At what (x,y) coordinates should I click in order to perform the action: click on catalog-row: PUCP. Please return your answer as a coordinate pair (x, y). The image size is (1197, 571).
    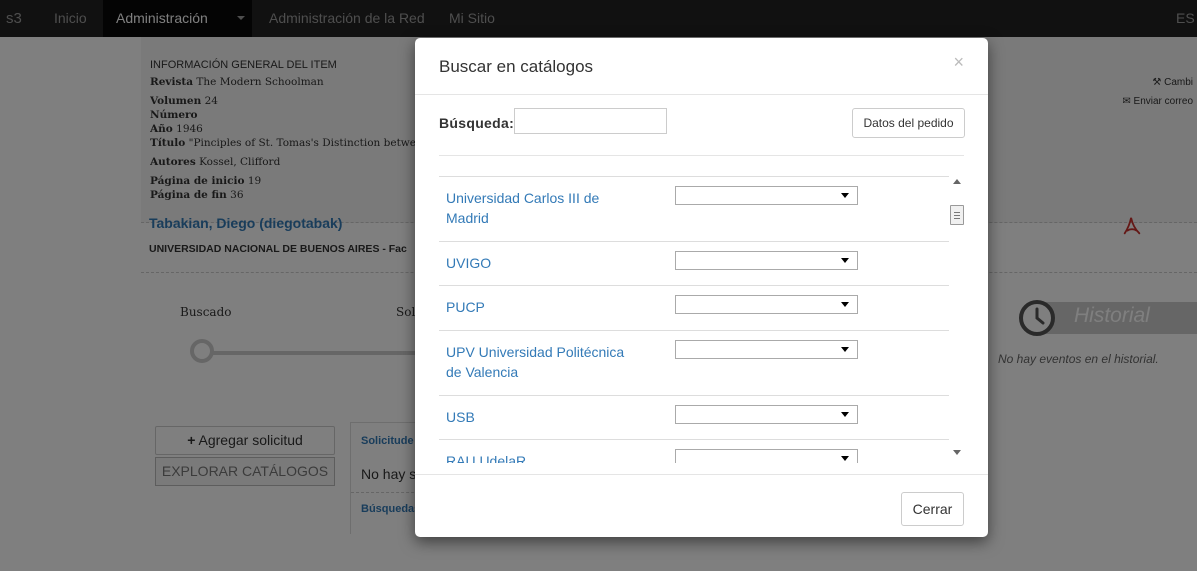
    Looking at the image, I should click on (694, 307).